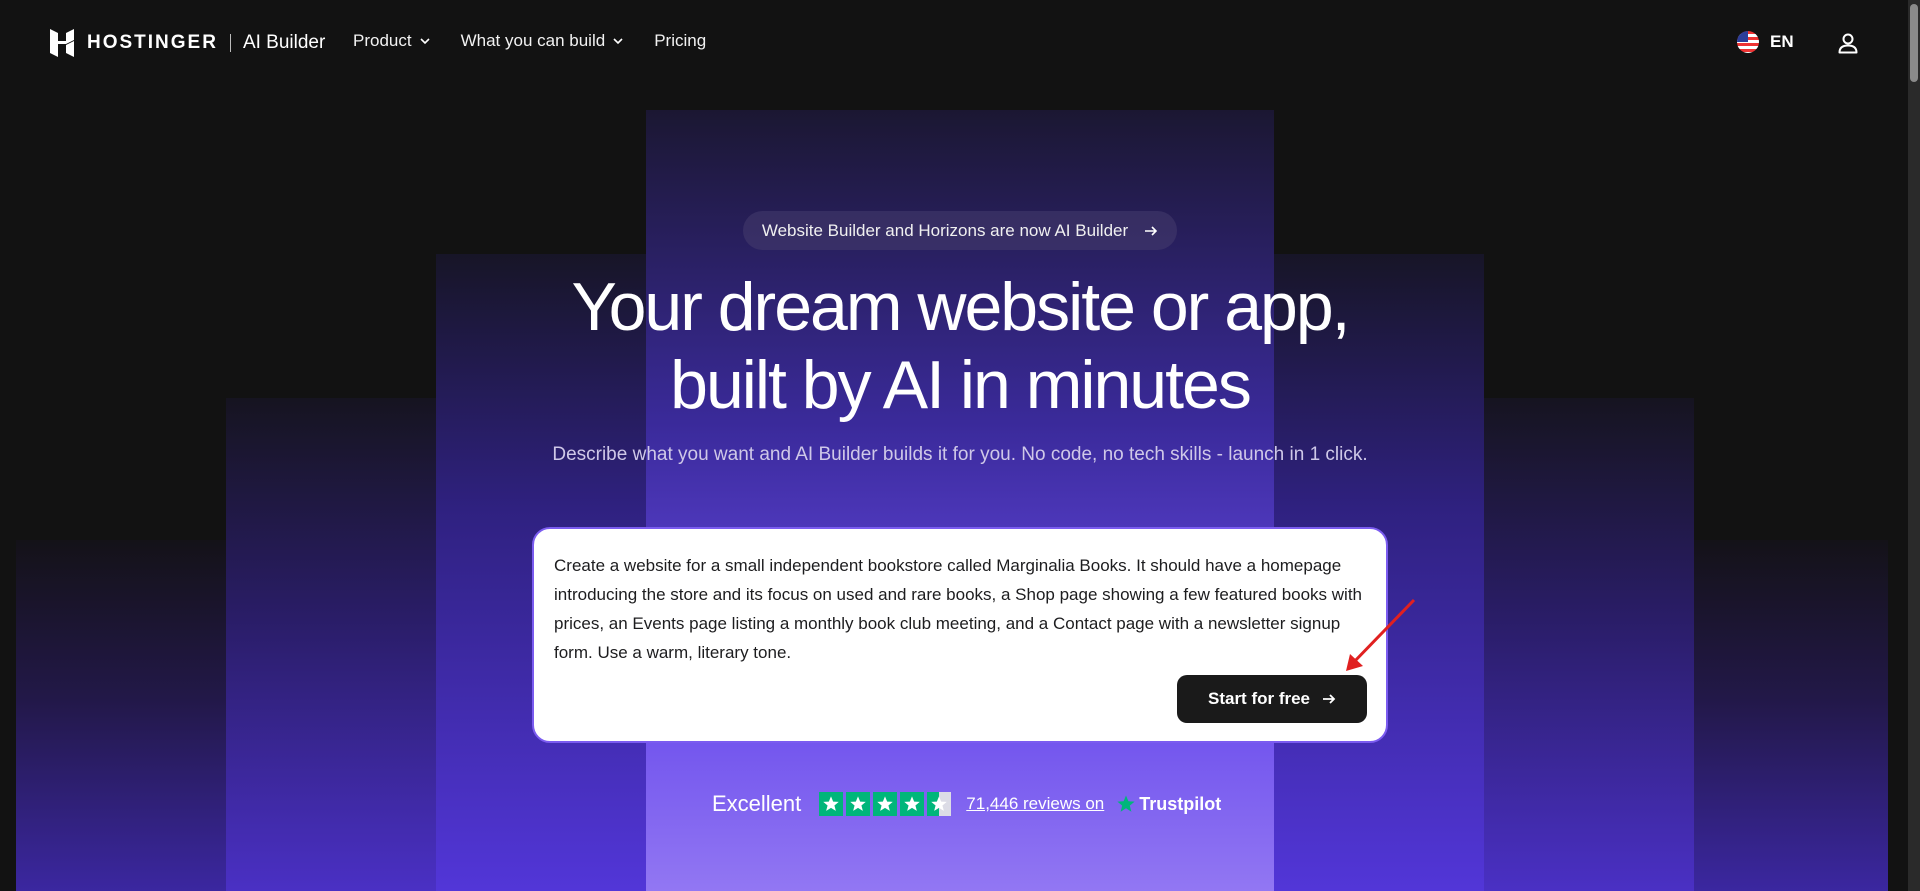  I want to click on headline-line-2: built by AI in minutes, so click(961, 385).